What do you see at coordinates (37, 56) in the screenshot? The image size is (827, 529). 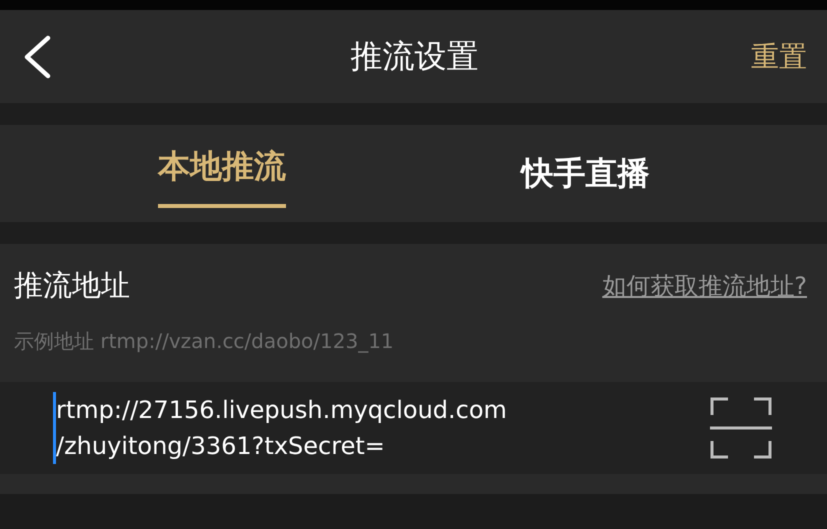 I see `back-icon` at bounding box center [37, 56].